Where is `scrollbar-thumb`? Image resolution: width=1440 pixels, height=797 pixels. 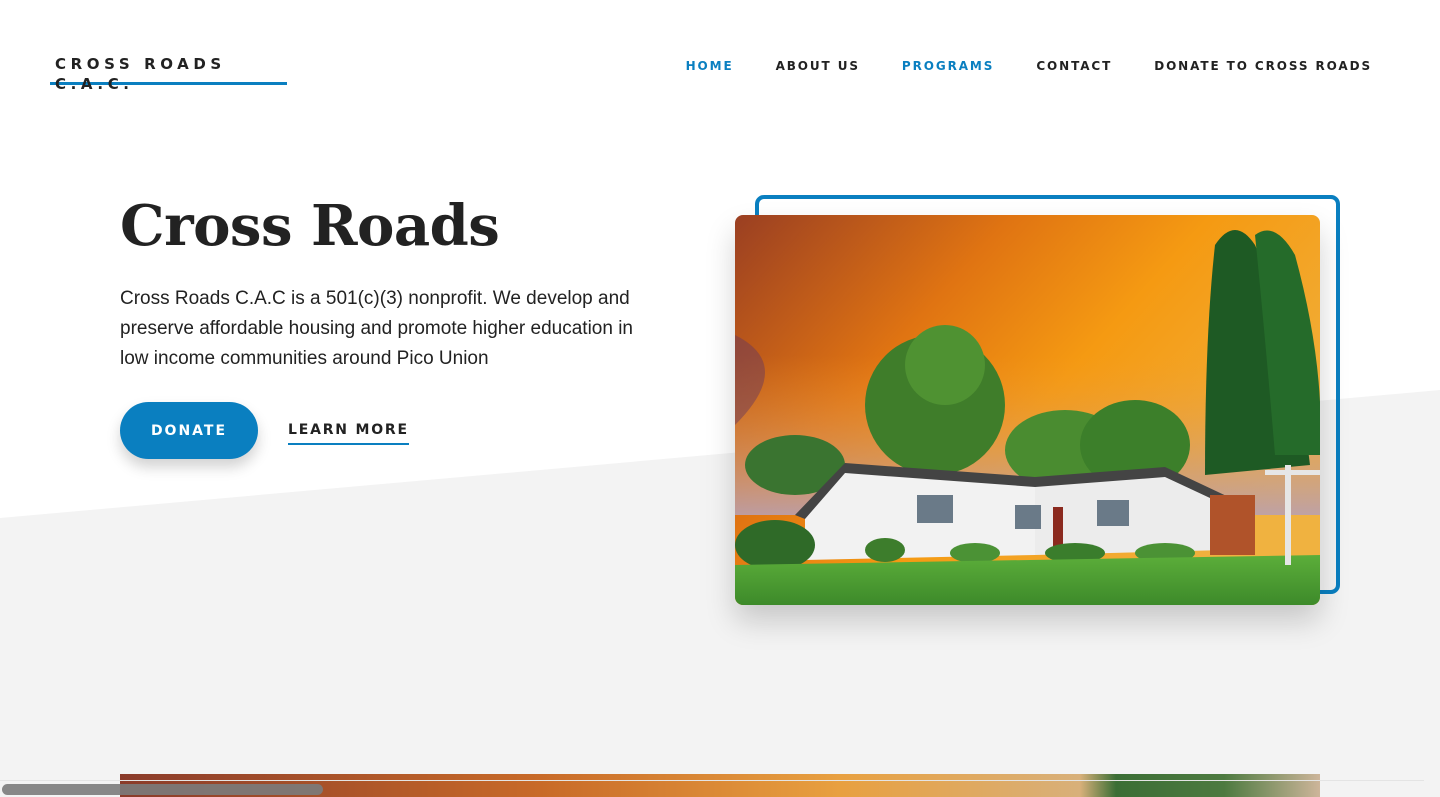
scrollbar-thumb is located at coordinates (162, 789).